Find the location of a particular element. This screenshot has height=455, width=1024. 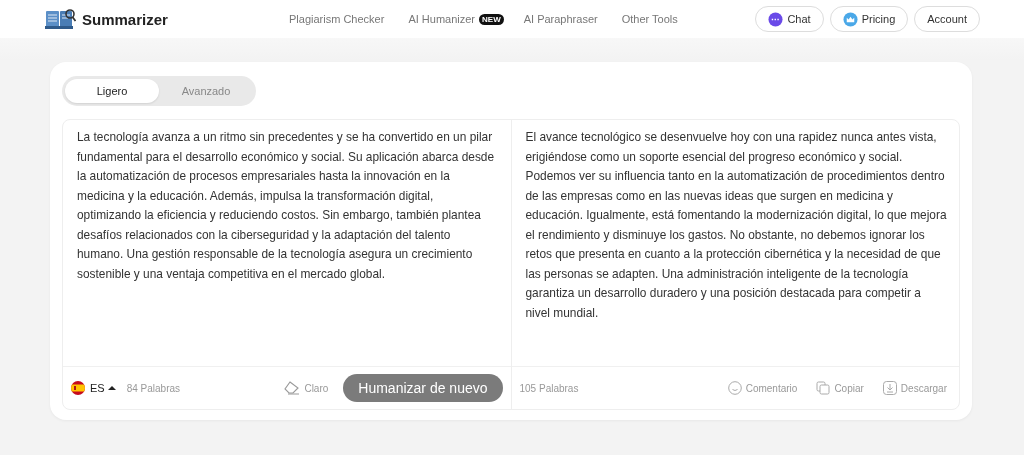

account-button: Account is located at coordinates (947, 19).